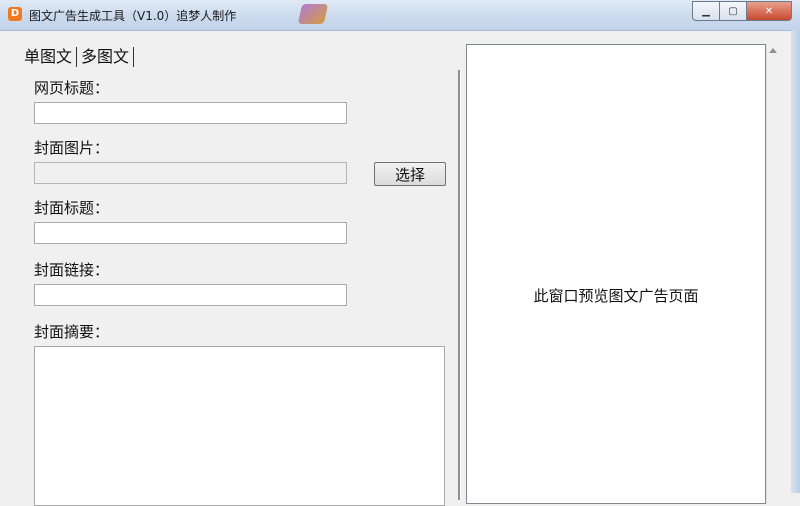 This screenshot has width=800, height=506. I want to click on tab-multi-article: 多图文, so click(105, 57).